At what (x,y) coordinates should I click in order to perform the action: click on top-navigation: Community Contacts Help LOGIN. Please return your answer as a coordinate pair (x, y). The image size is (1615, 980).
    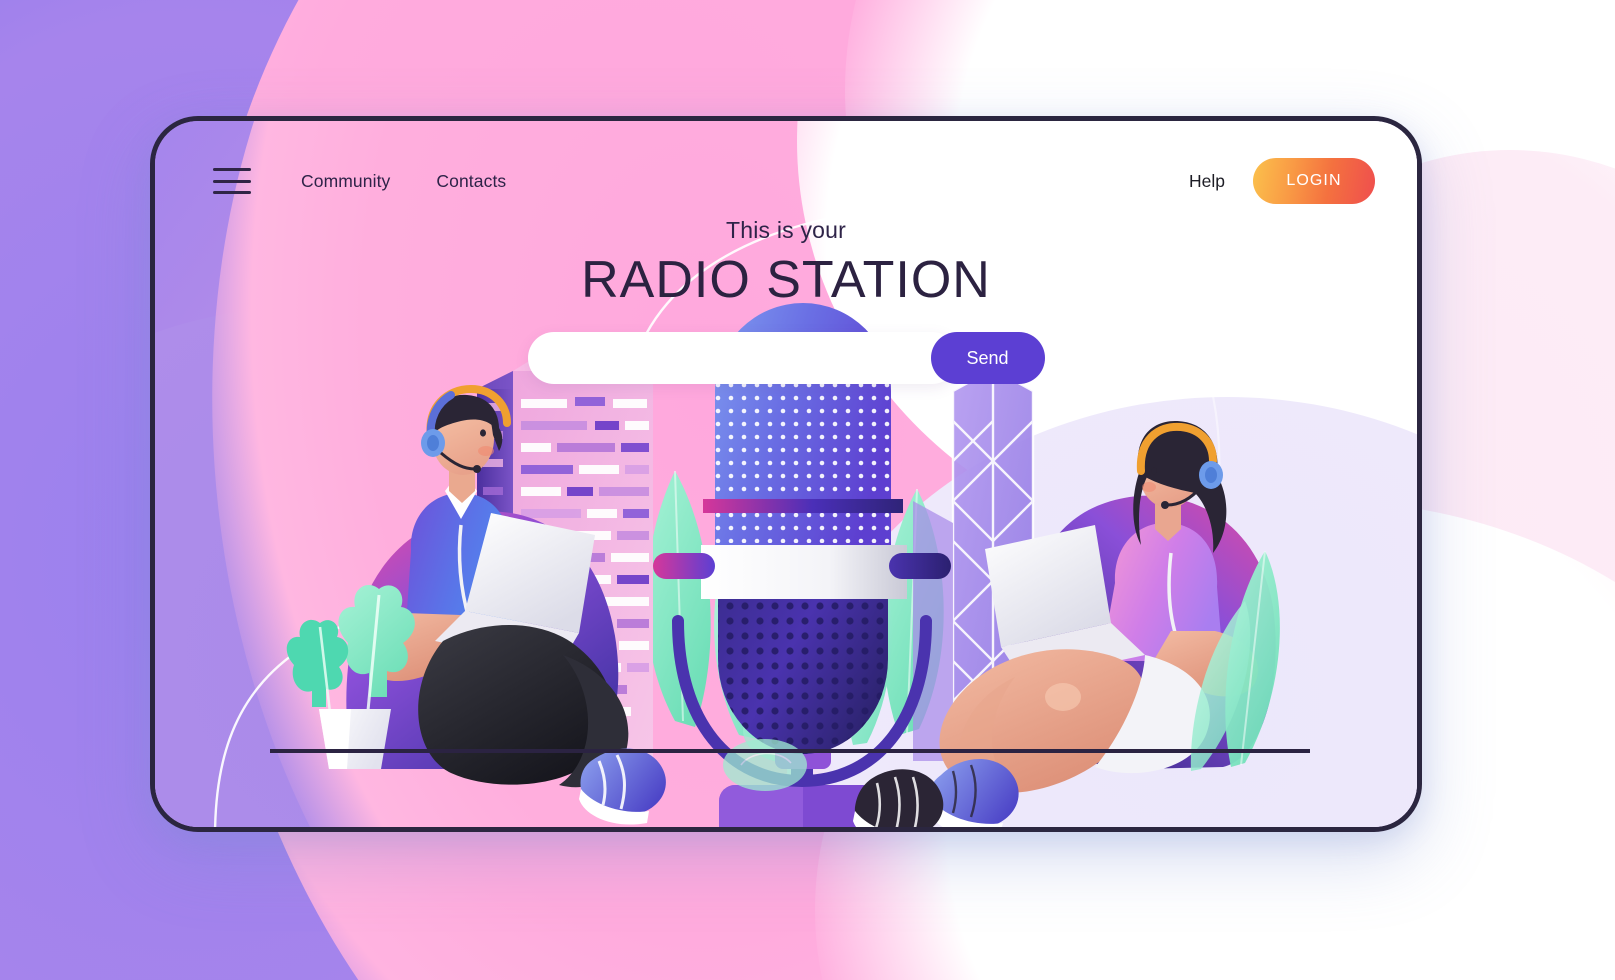
    Looking at the image, I should click on (786, 181).